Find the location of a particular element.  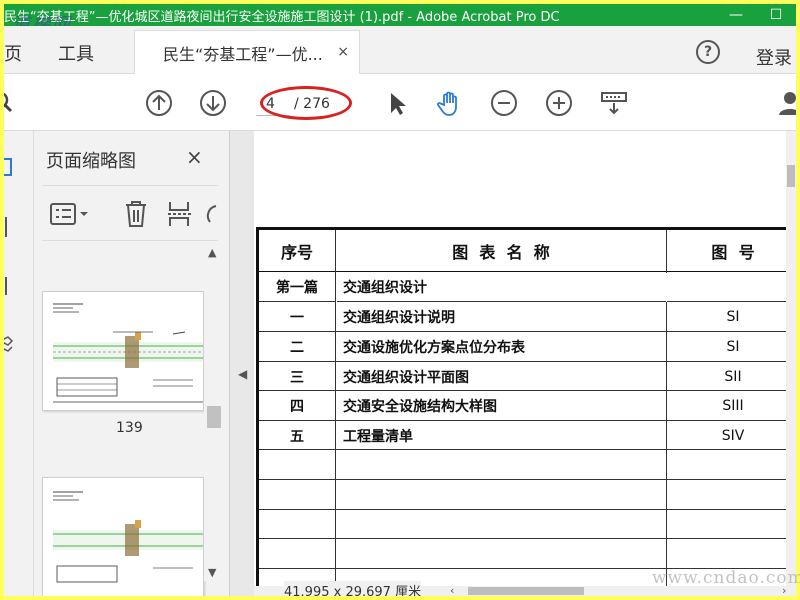

search-icon is located at coordinates (12, 103).